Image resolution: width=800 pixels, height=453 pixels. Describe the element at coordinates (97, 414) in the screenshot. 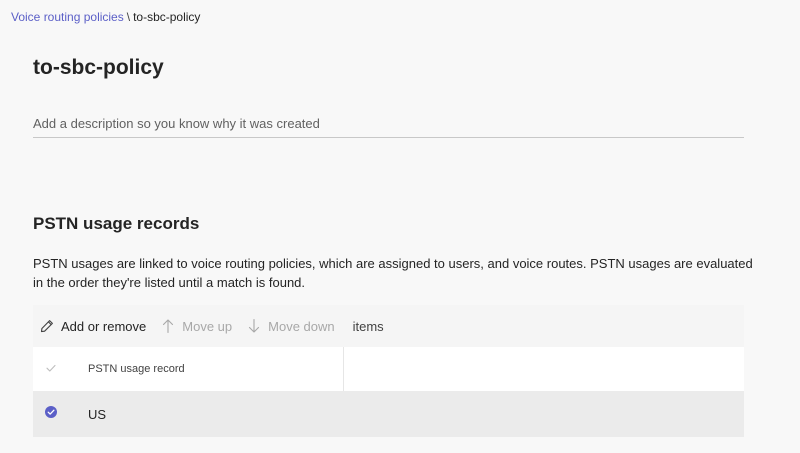

I see `row-value-us: US` at that location.